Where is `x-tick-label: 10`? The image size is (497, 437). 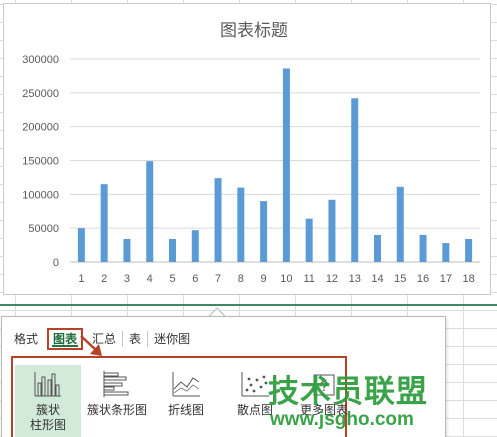 x-tick-label: 10 is located at coordinates (286, 279).